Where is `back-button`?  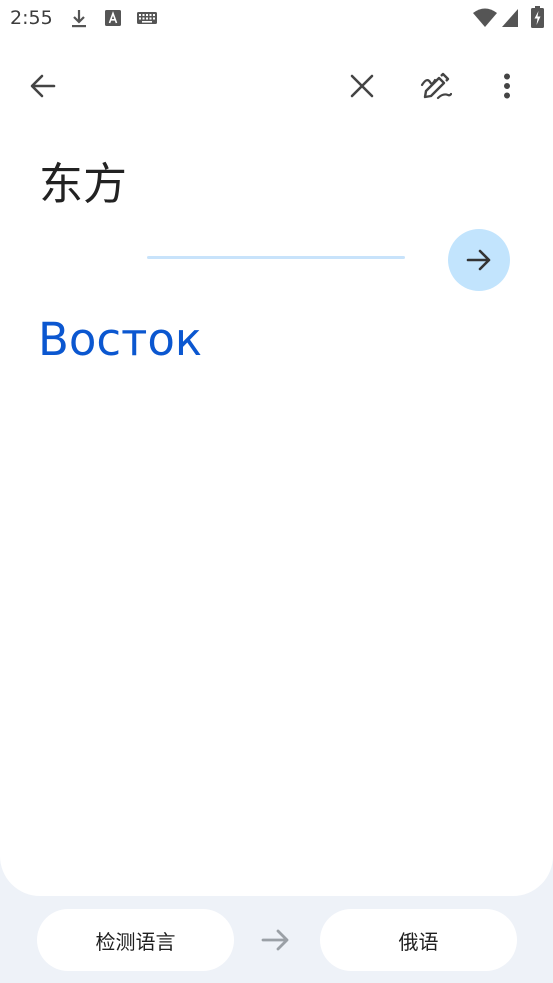
back-button is located at coordinates (43, 86).